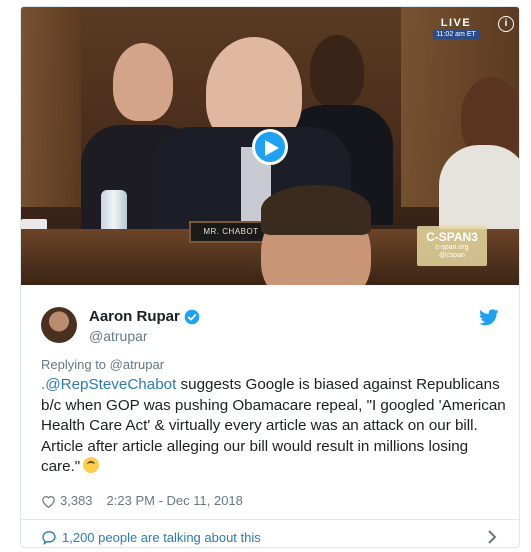 The width and height of the screenshot is (531, 552). I want to click on play-button, so click(270, 147).